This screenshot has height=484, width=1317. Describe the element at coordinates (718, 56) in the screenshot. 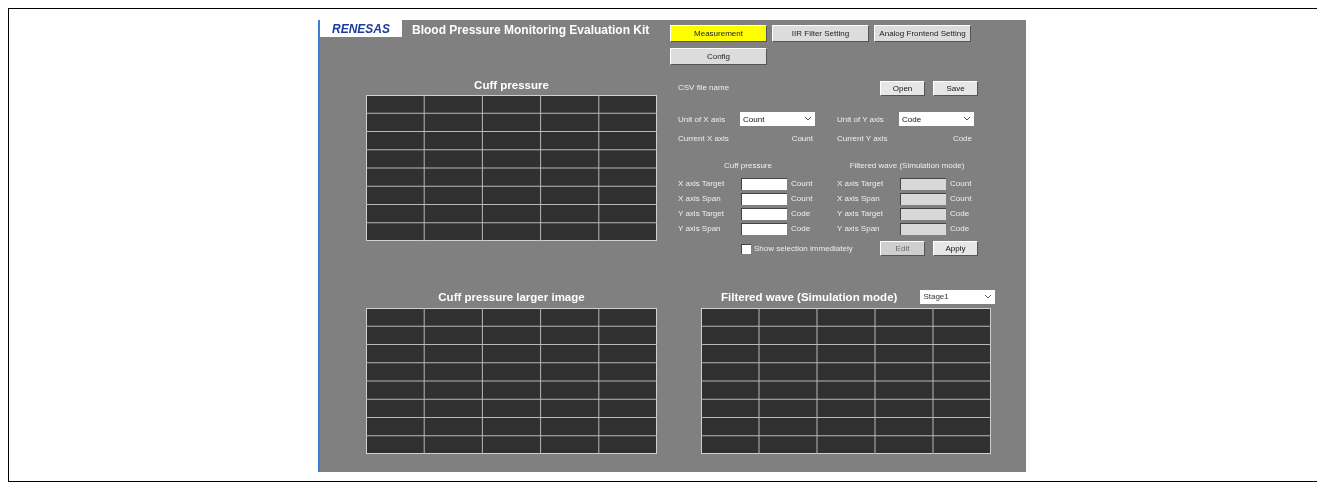

I see `tab: Config` at that location.